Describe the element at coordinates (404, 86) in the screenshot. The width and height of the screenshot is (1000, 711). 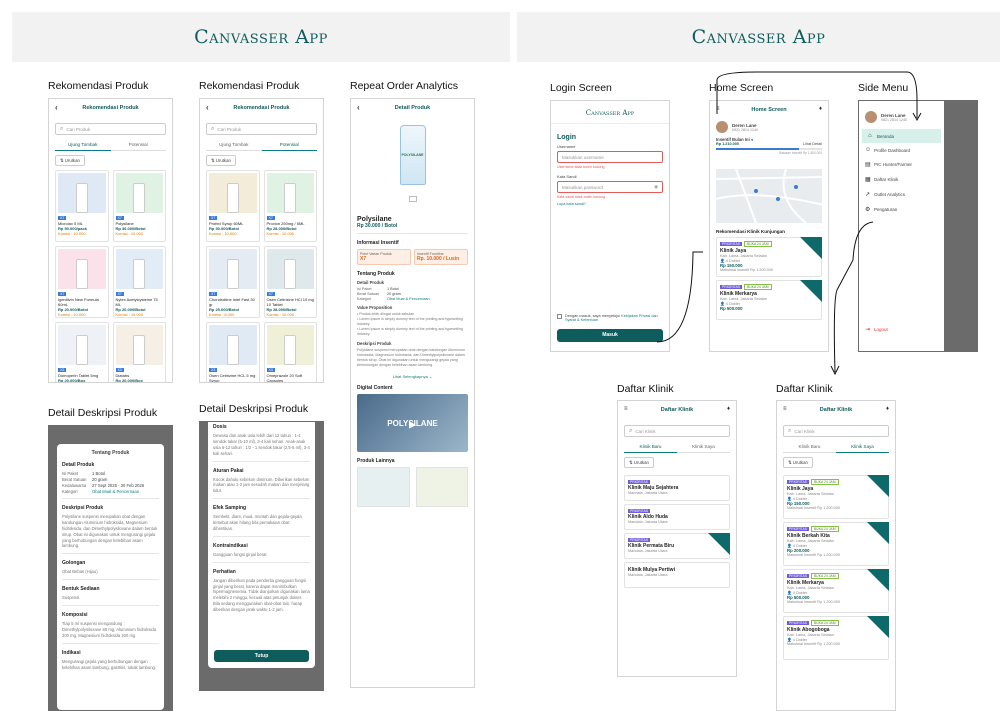
I see `section-title: Repeat Order Analytics` at that location.